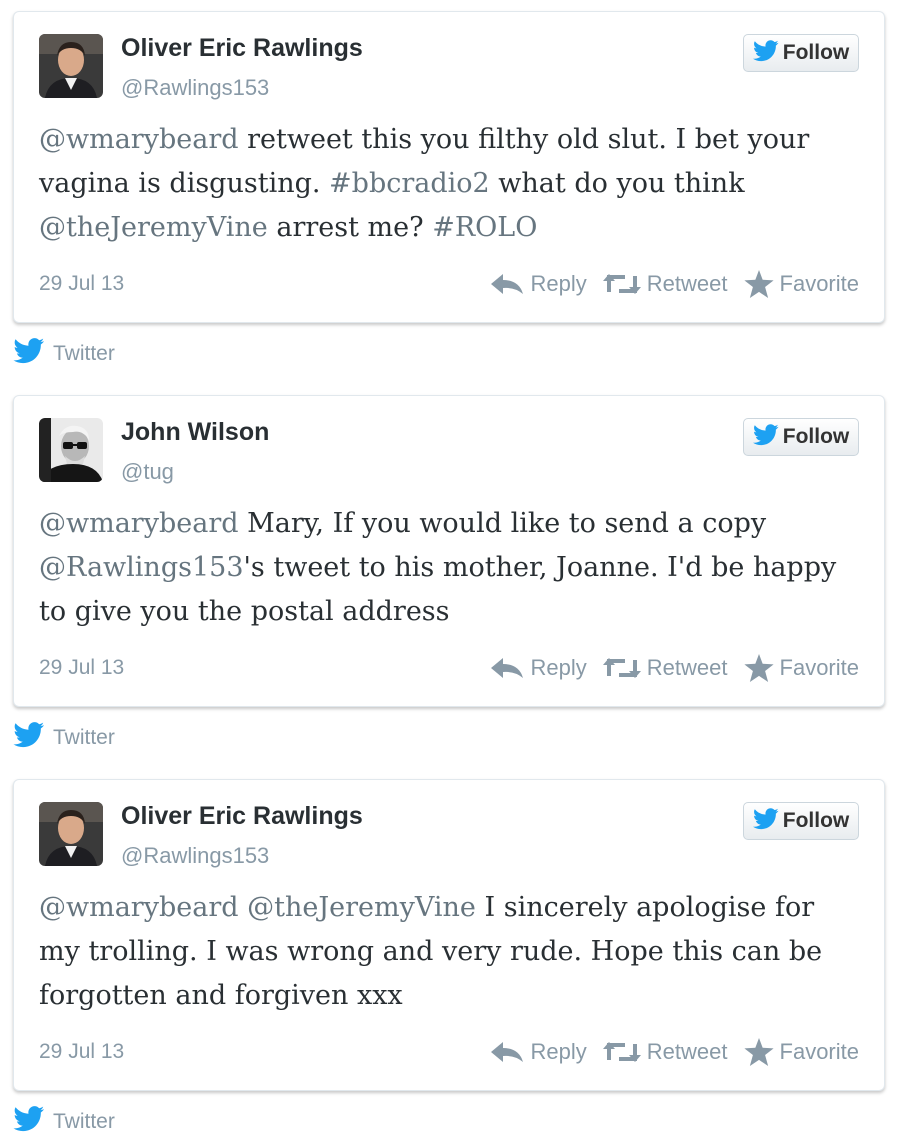  I want to click on tweet-text-segment, so click(243, 907).